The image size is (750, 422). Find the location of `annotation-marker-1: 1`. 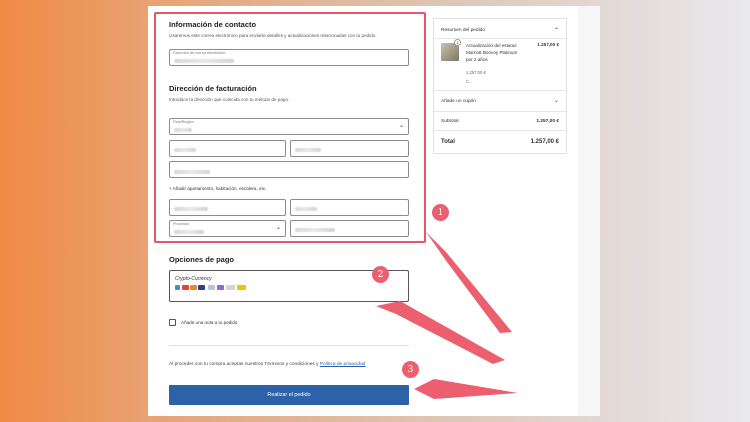

annotation-marker-1: 1 is located at coordinates (440, 212).